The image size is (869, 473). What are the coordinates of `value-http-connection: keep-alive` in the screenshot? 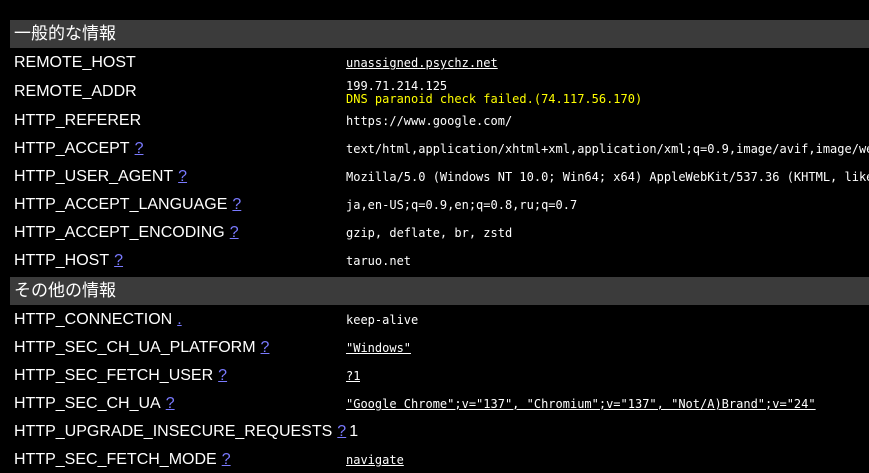 It's located at (382, 320).